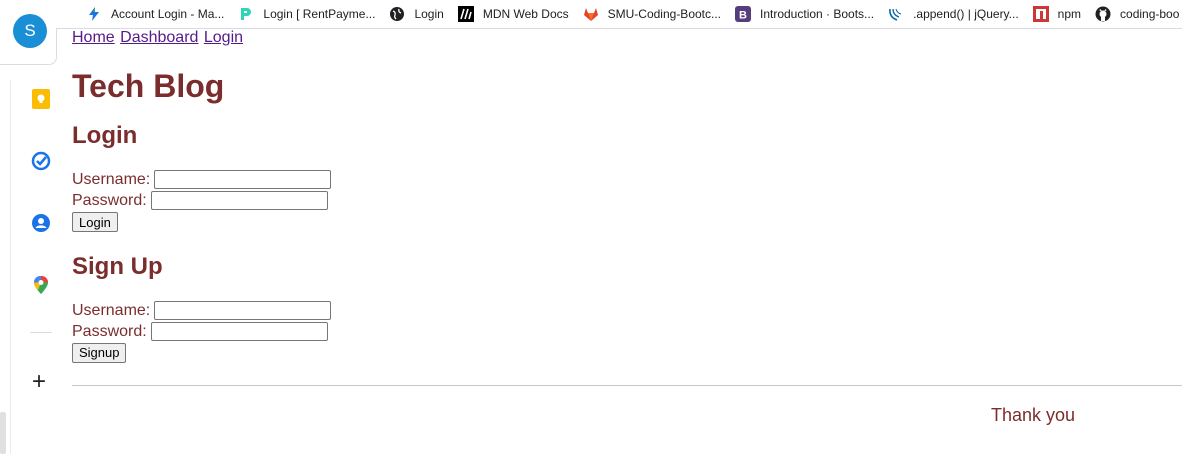  I want to click on signup-username-input, so click(243, 310).